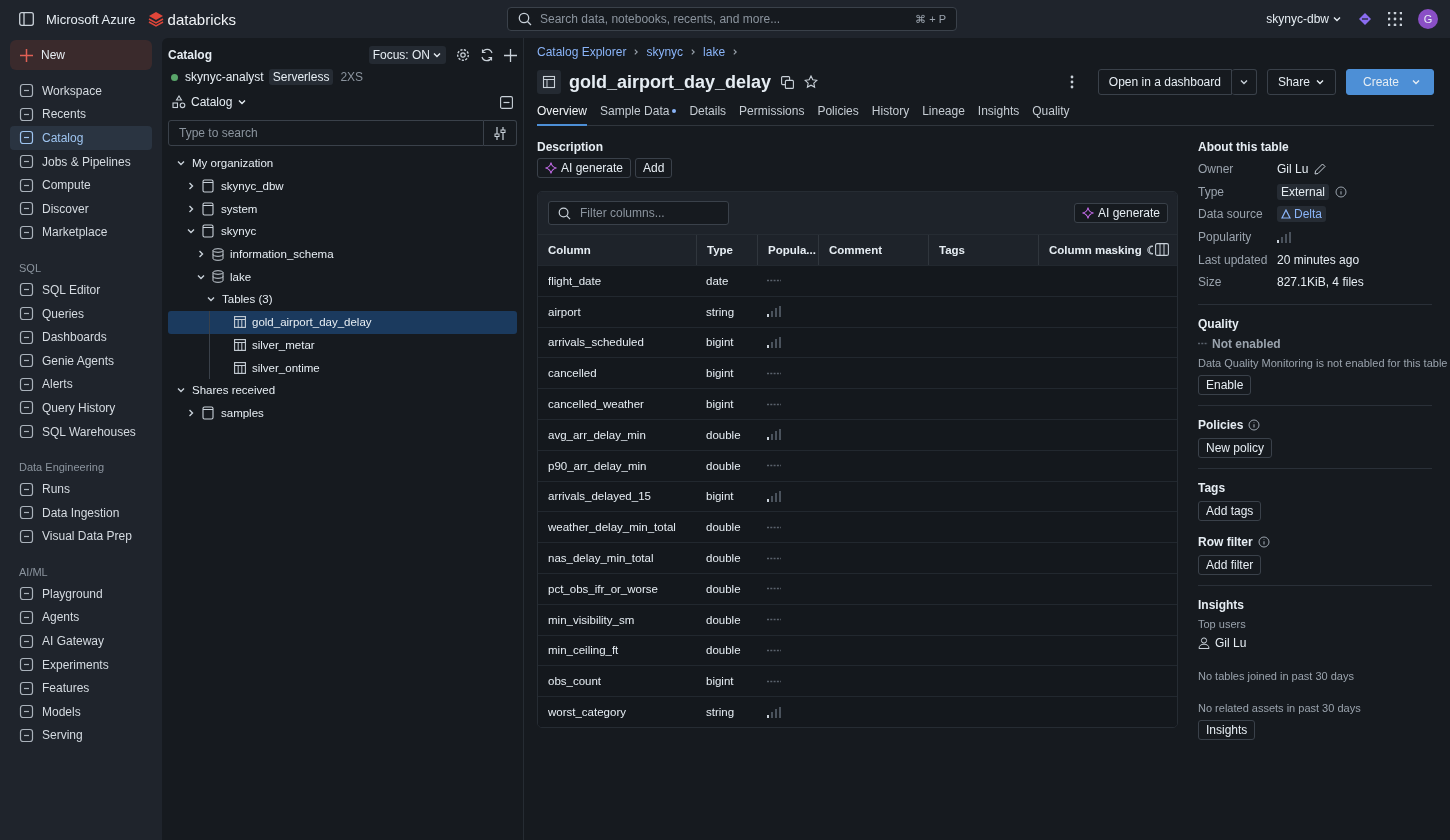 This screenshot has width=1450, height=840. I want to click on action-button: Add filter, so click(1230, 564).